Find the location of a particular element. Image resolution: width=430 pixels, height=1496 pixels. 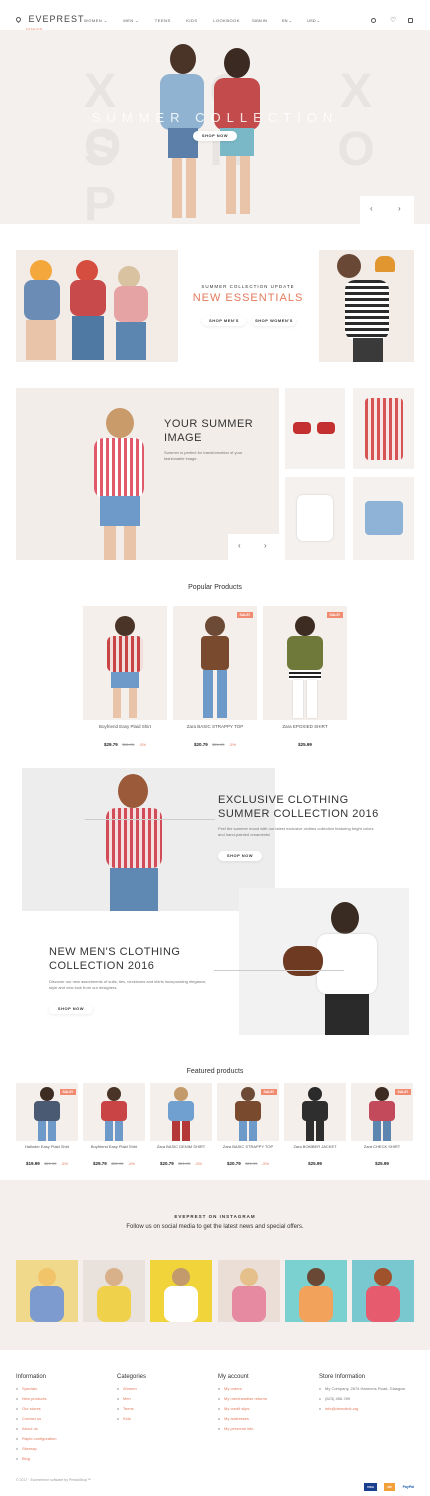

nav-teens: TEENS is located at coordinates (163, 20).